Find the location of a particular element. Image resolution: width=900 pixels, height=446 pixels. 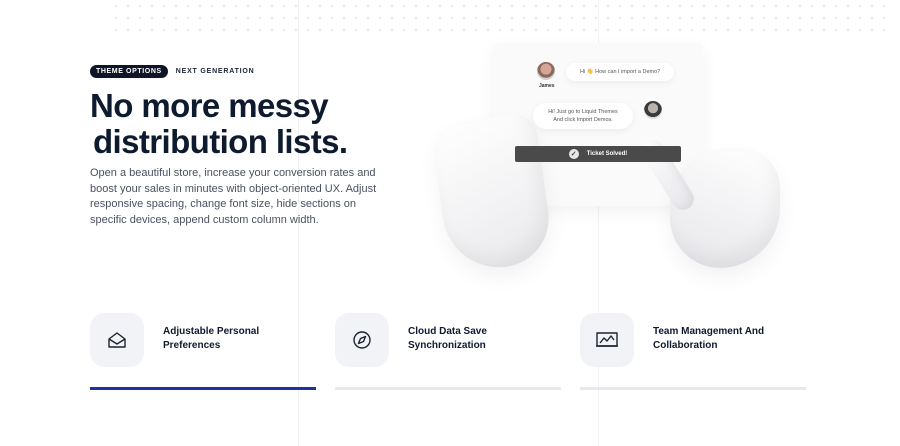

ticket-solved-label: Ticket Solved! is located at coordinates (607, 154).